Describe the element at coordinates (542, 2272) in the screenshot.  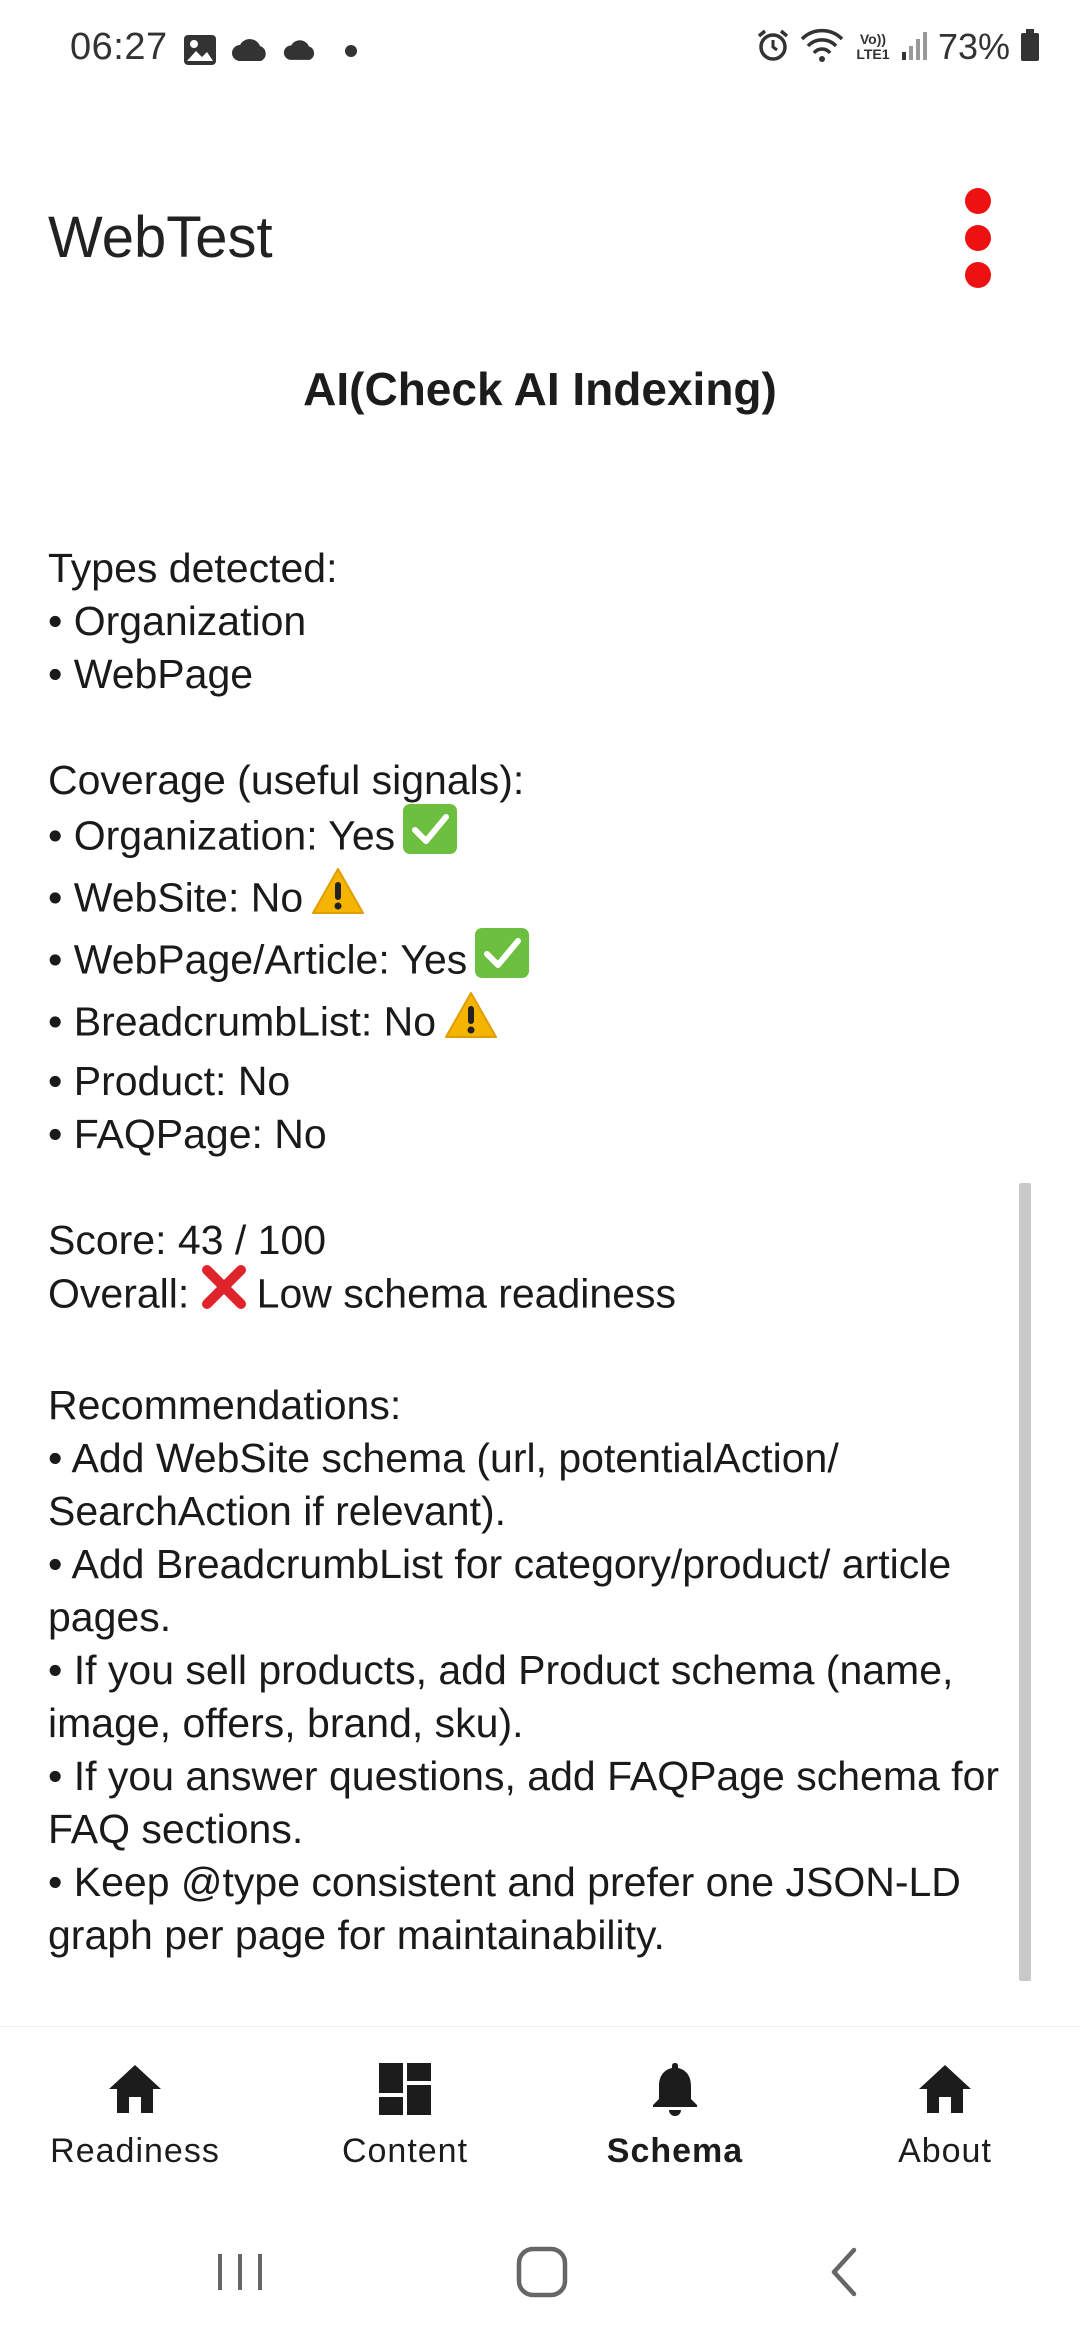
I see `home-circle-icon` at that location.